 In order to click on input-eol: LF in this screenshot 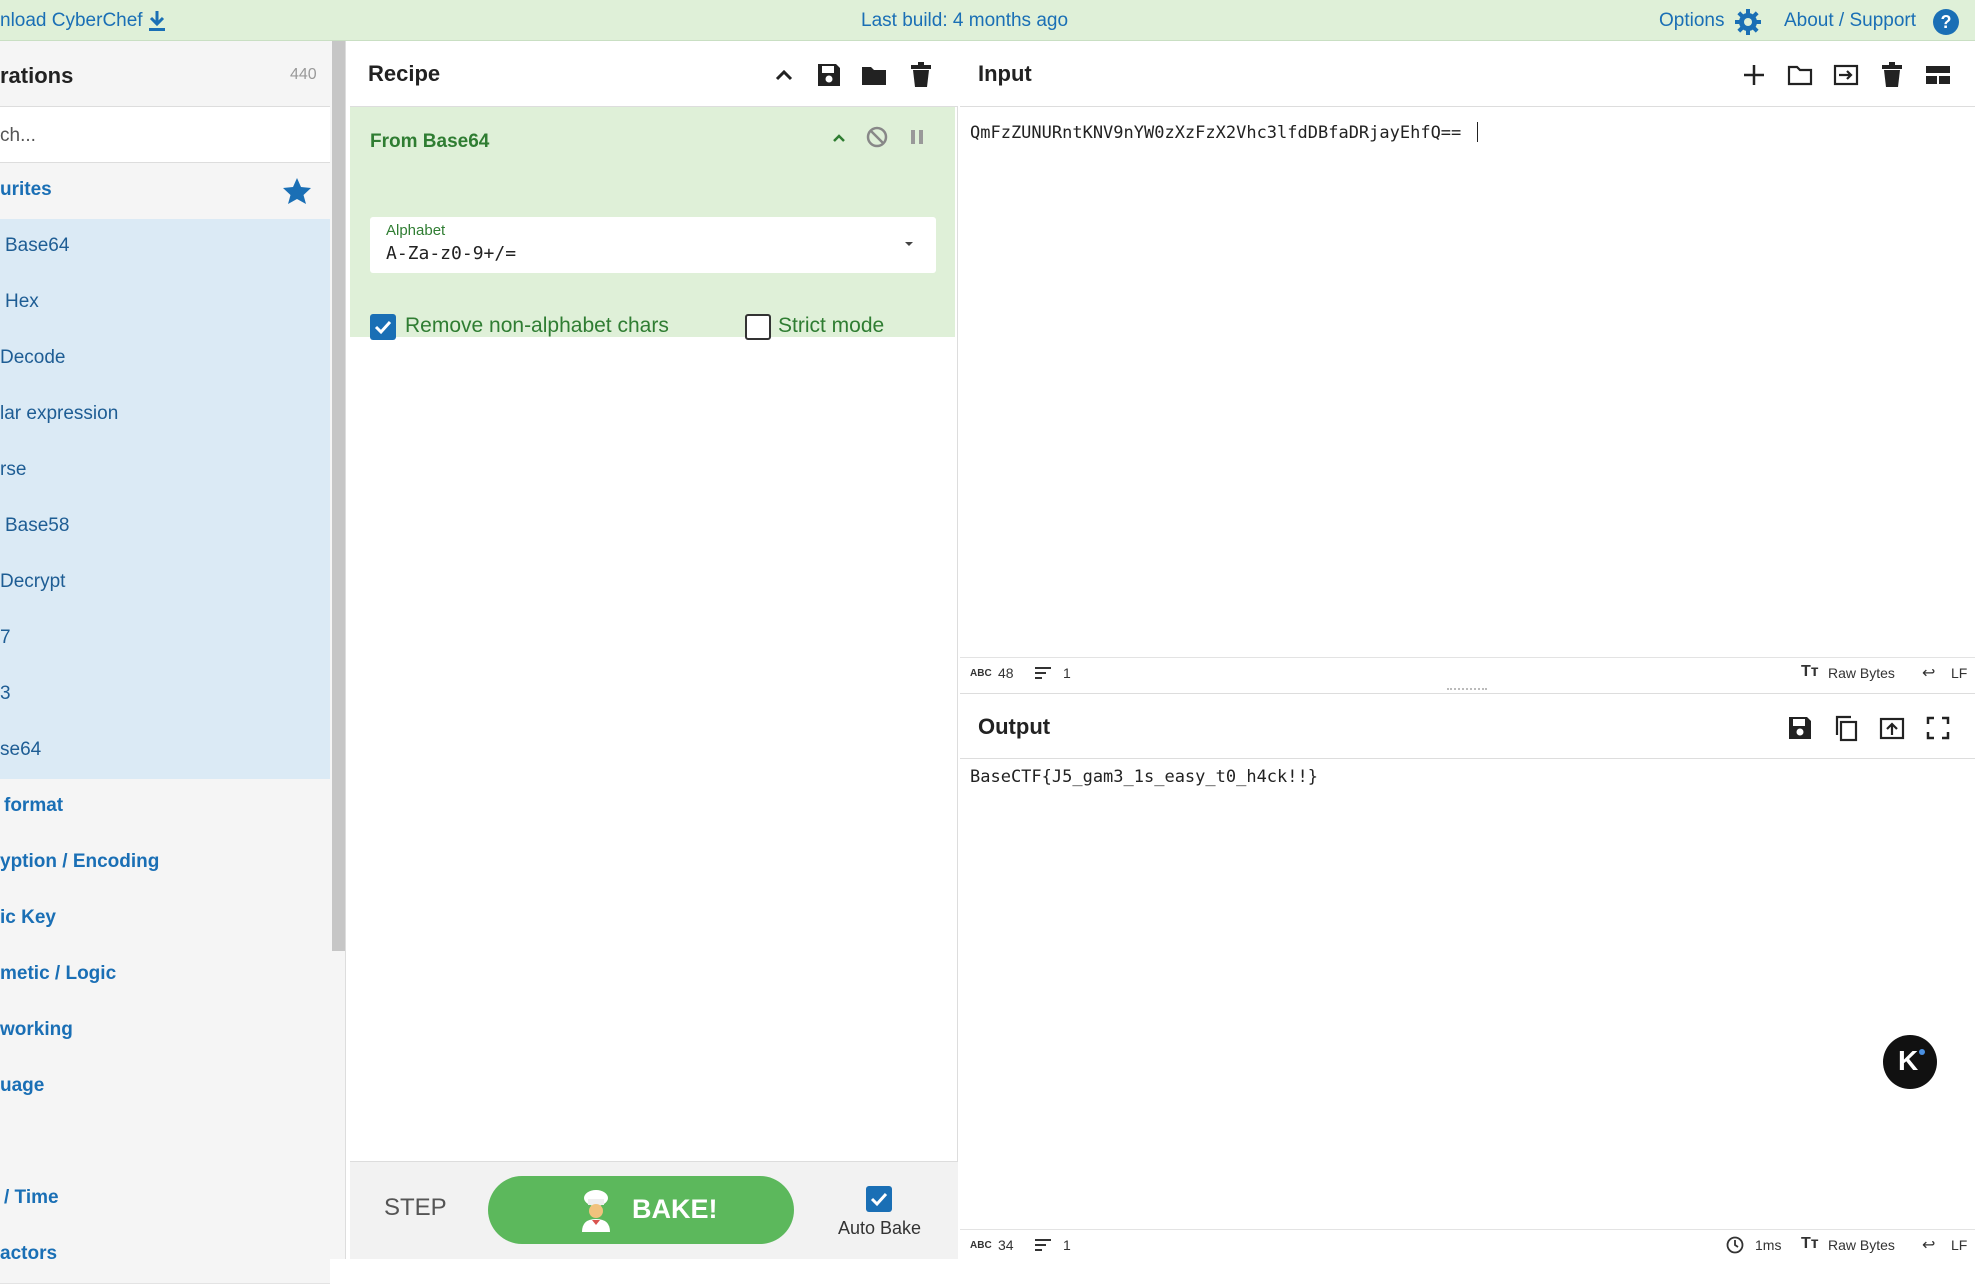, I will do `click(1959, 673)`.